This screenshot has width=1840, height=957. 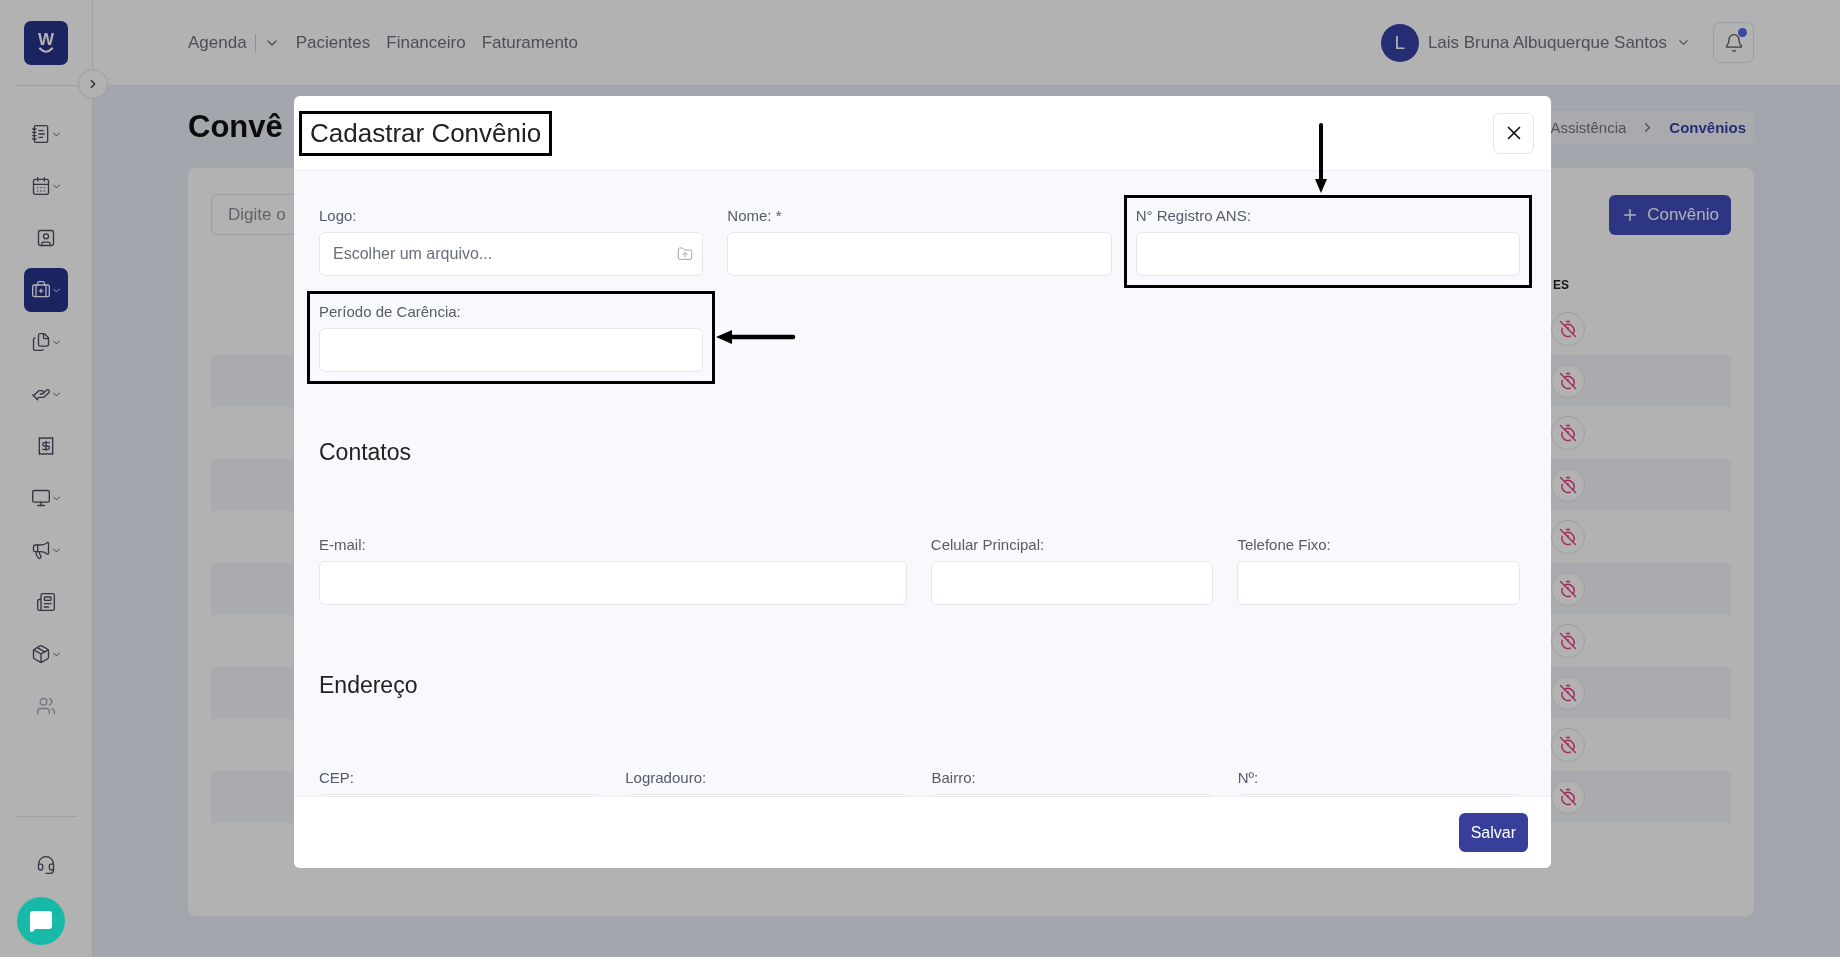 I want to click on headset-icon, so click(x=46, y=865).